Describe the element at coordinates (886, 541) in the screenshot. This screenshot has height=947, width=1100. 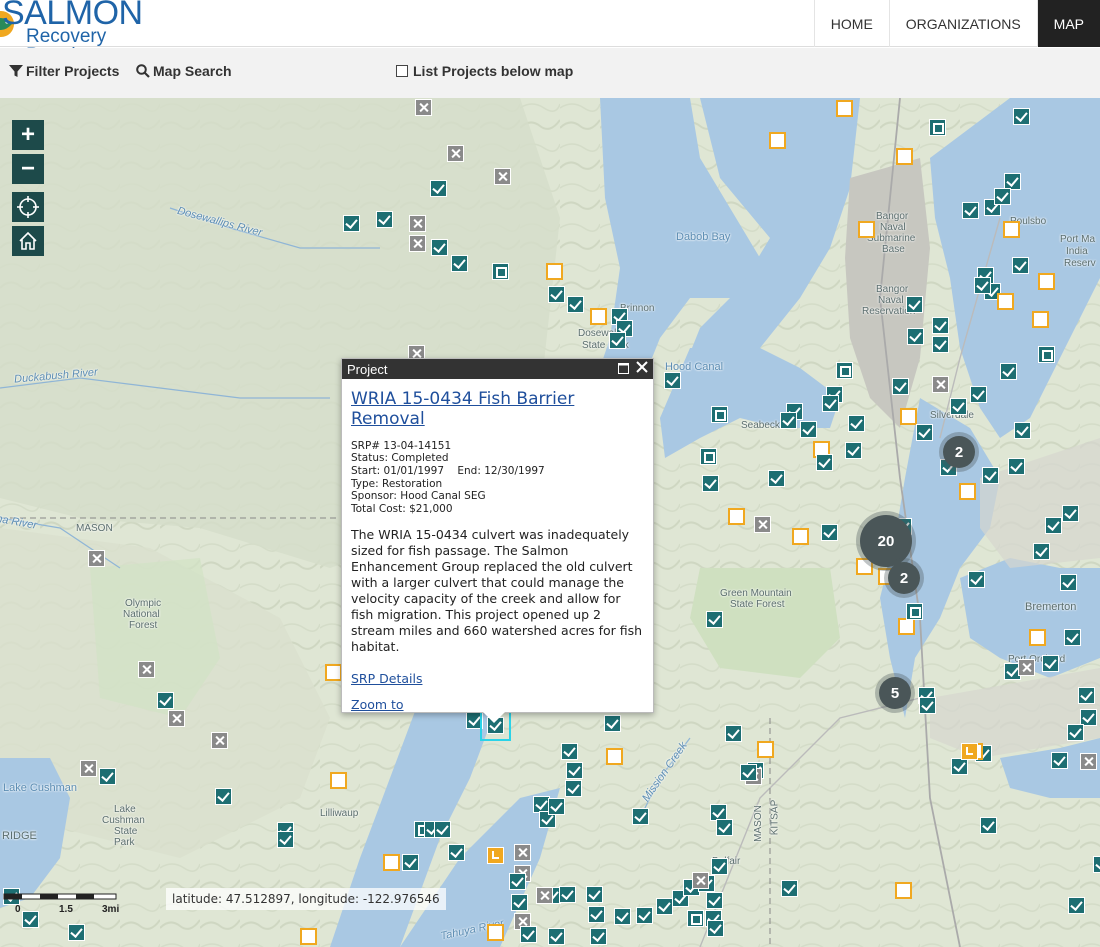
I see `cluster-marker-20: 20` at that location.